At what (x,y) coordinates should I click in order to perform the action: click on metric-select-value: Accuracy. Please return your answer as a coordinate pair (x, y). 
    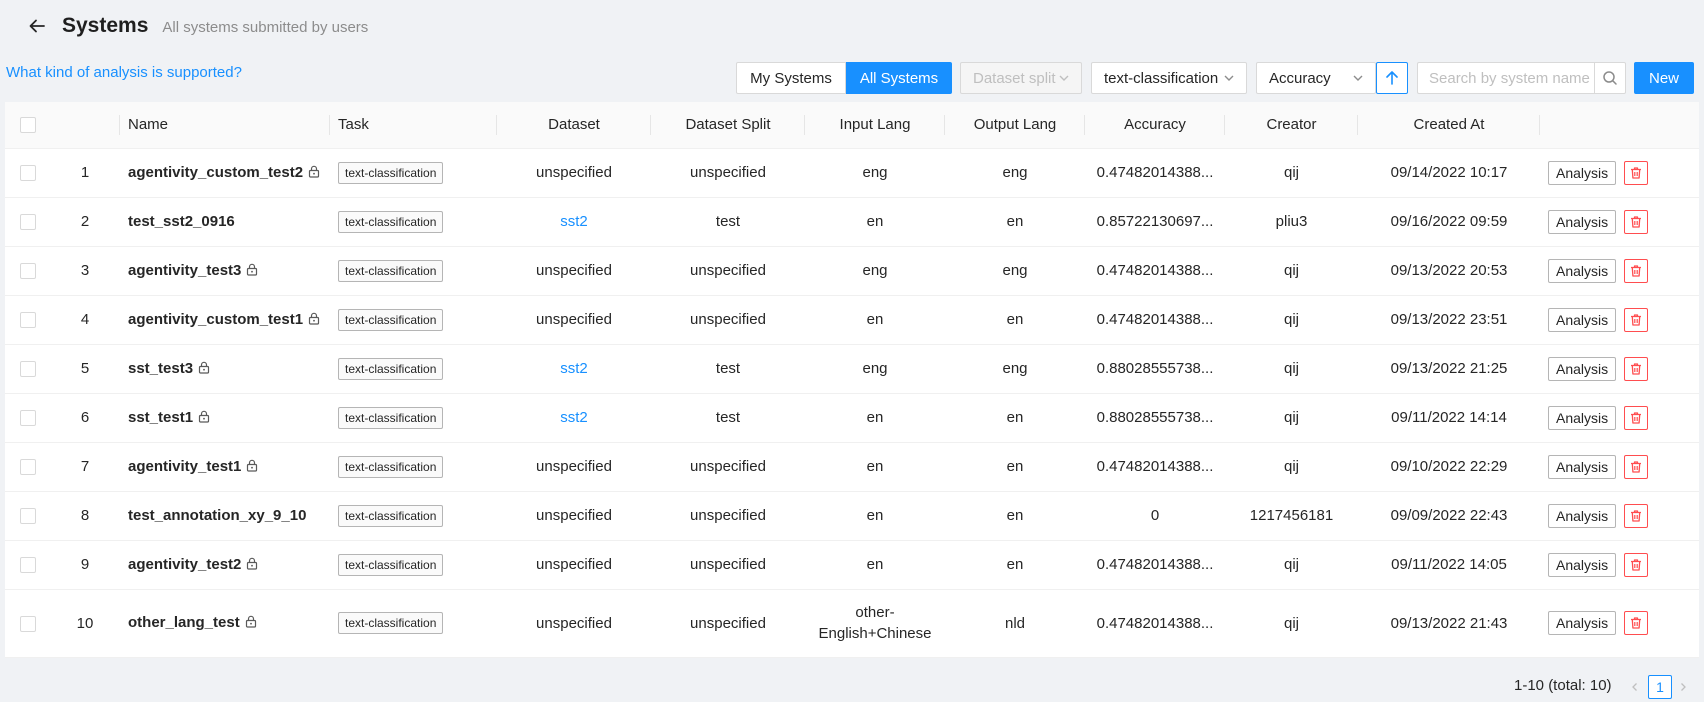
    Looking at the image, I should click on (1300, 78).